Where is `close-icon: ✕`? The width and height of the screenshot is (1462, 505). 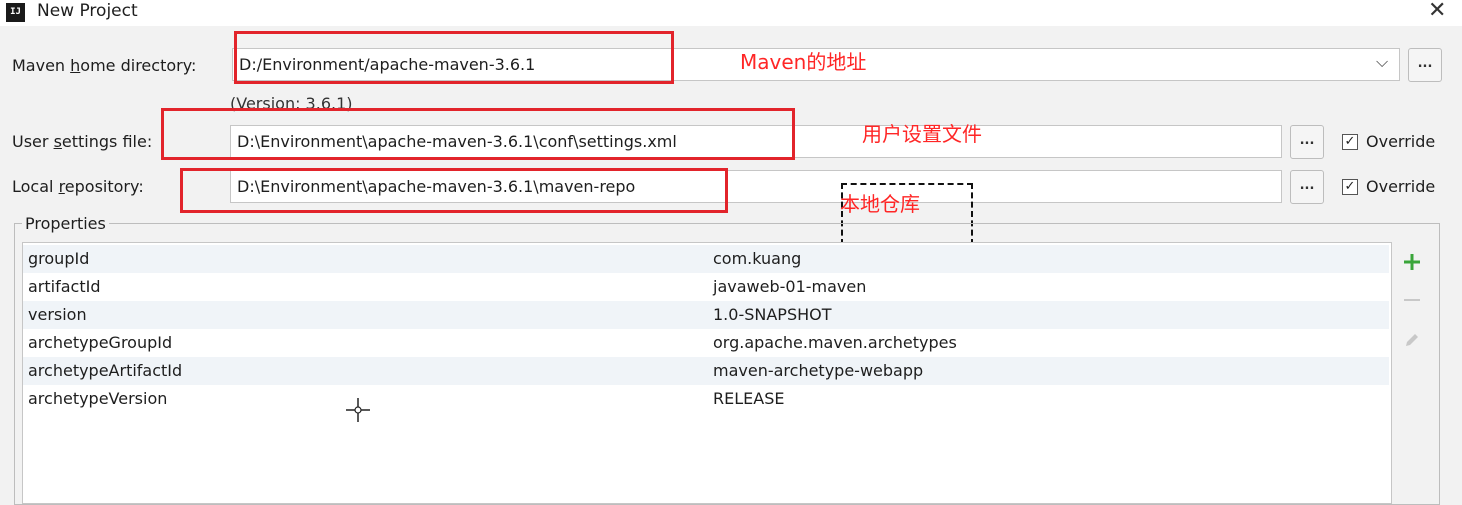 close-icon: ✕ is located at coordinates (1437, 11).